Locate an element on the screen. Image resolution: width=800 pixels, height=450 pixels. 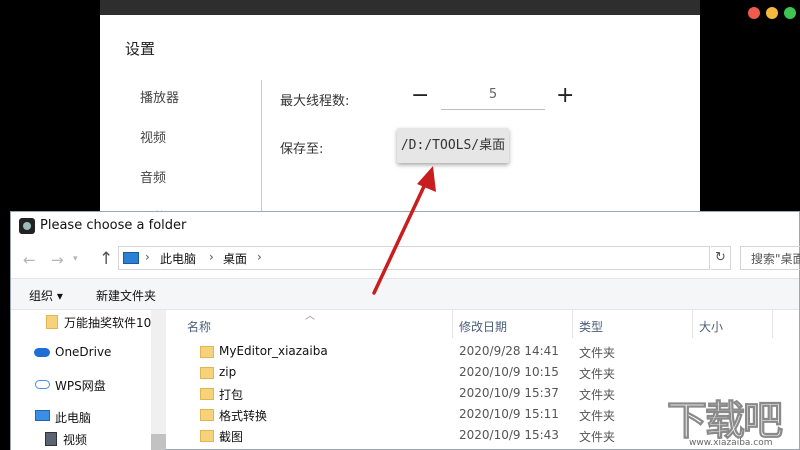
increase-threads-button: + is located at coordinates (565, 96).